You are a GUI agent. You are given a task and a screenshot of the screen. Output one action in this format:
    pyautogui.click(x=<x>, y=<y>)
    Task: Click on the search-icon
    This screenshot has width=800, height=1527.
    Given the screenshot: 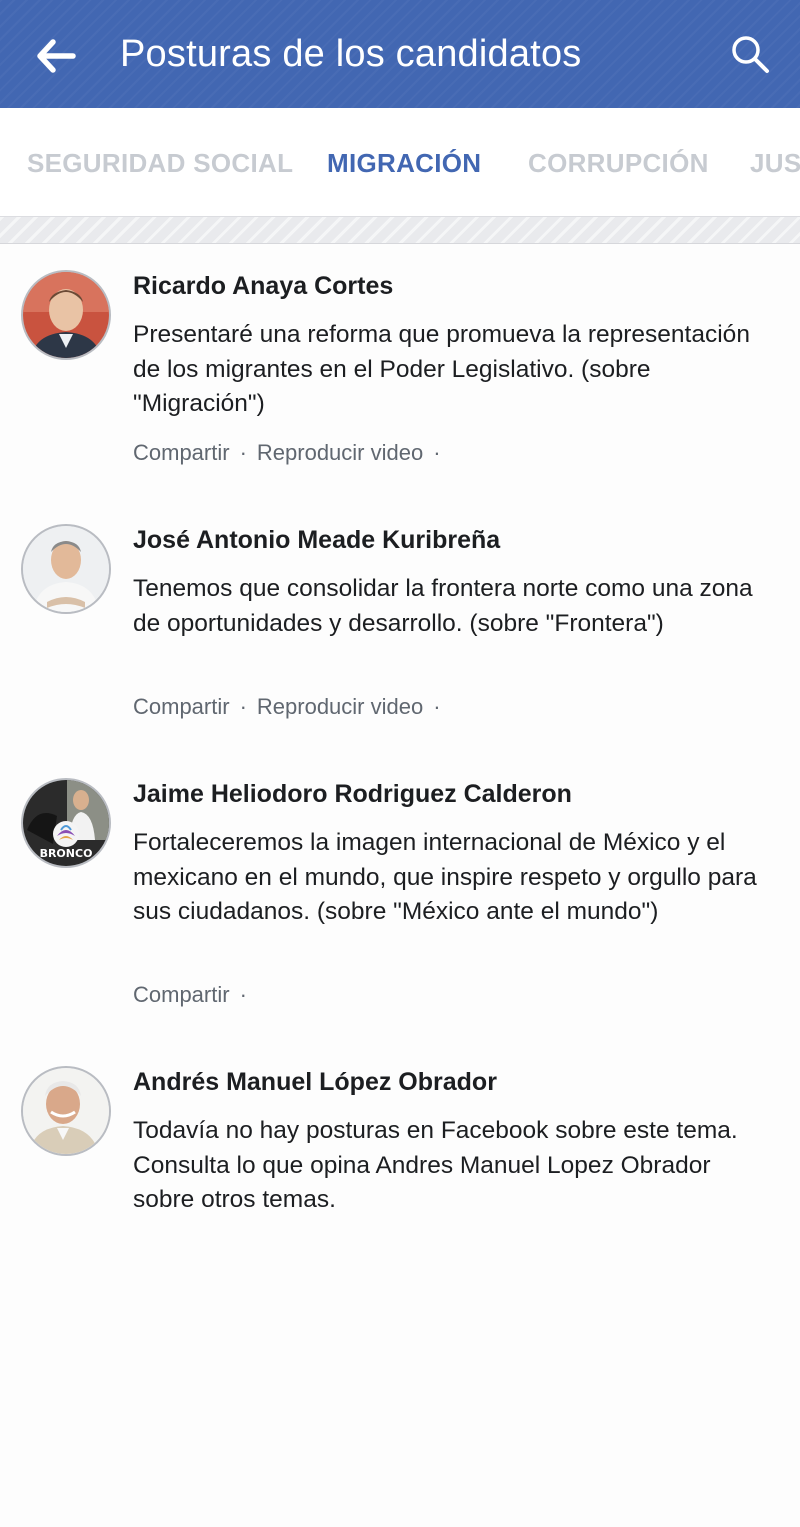 What is the action you would take?
    pyautogui.click(x=750, y=54)
    